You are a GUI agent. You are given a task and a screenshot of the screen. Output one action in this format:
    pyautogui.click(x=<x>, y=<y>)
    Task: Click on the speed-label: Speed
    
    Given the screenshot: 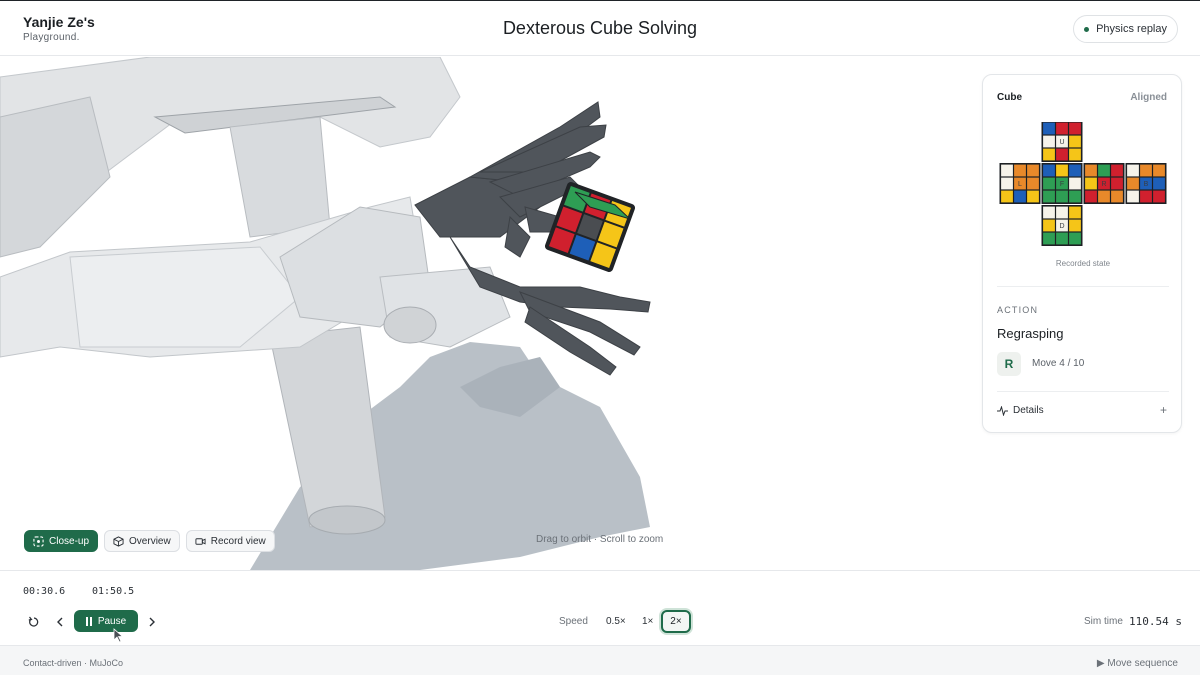 What is the action you would take?
    pyautogui.click(x=573, y=621)
    